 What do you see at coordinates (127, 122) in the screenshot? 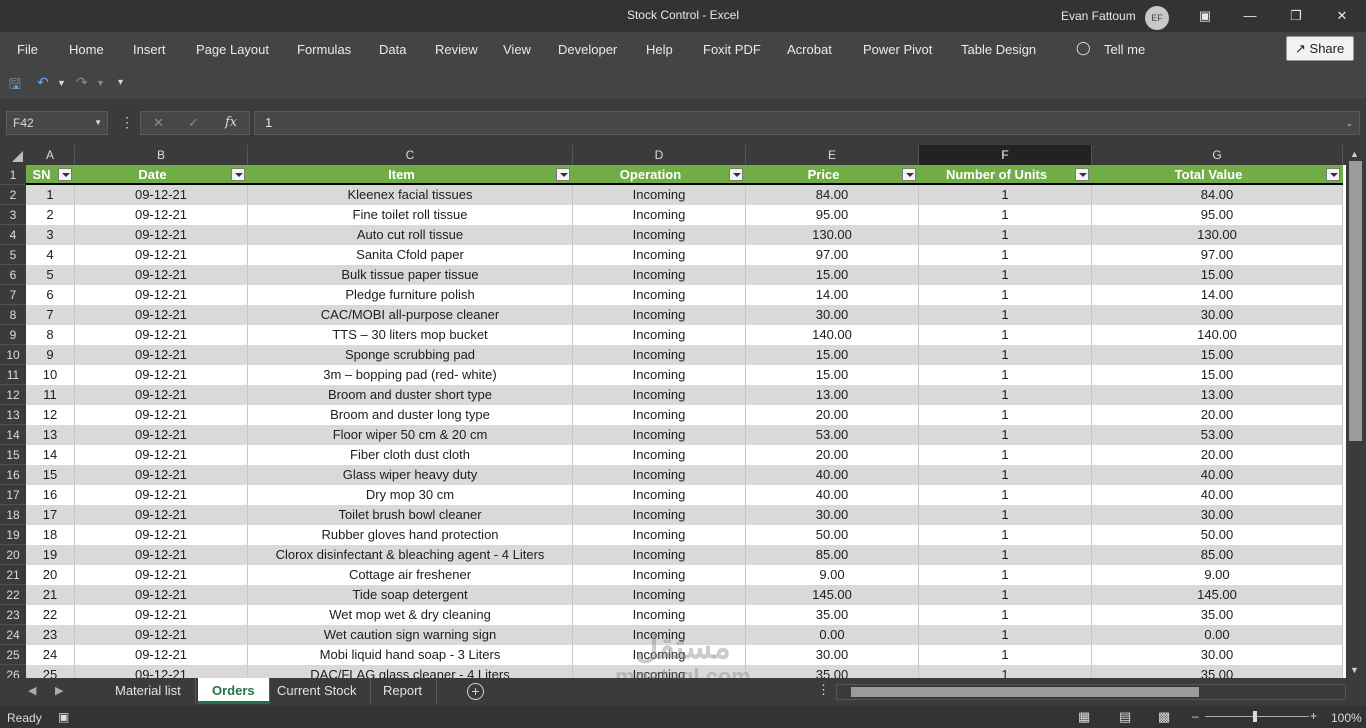
I see `more-options-icon: ⋮` at bounding box center [127, 122].